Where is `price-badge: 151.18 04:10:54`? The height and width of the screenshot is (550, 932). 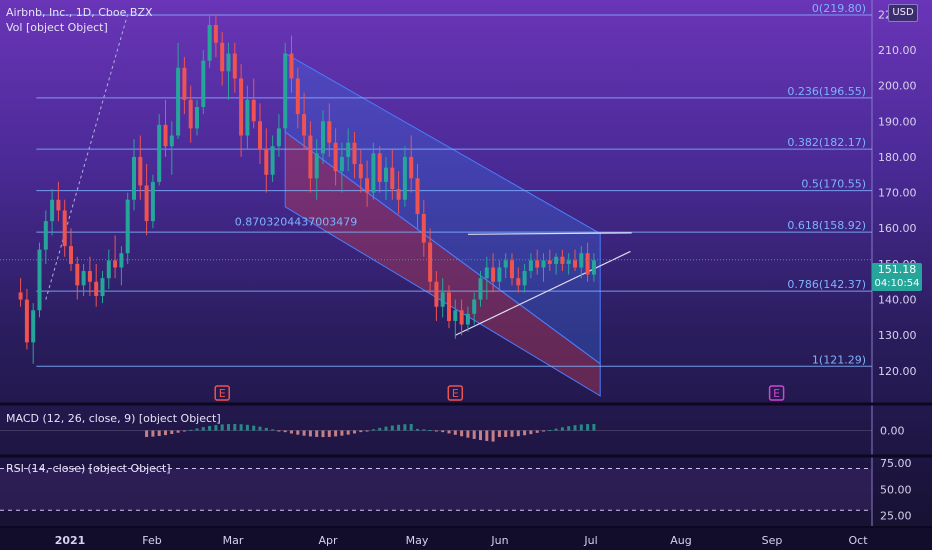 price-badge: 151.18 04:10:54 is located at coordinates (897, 277).